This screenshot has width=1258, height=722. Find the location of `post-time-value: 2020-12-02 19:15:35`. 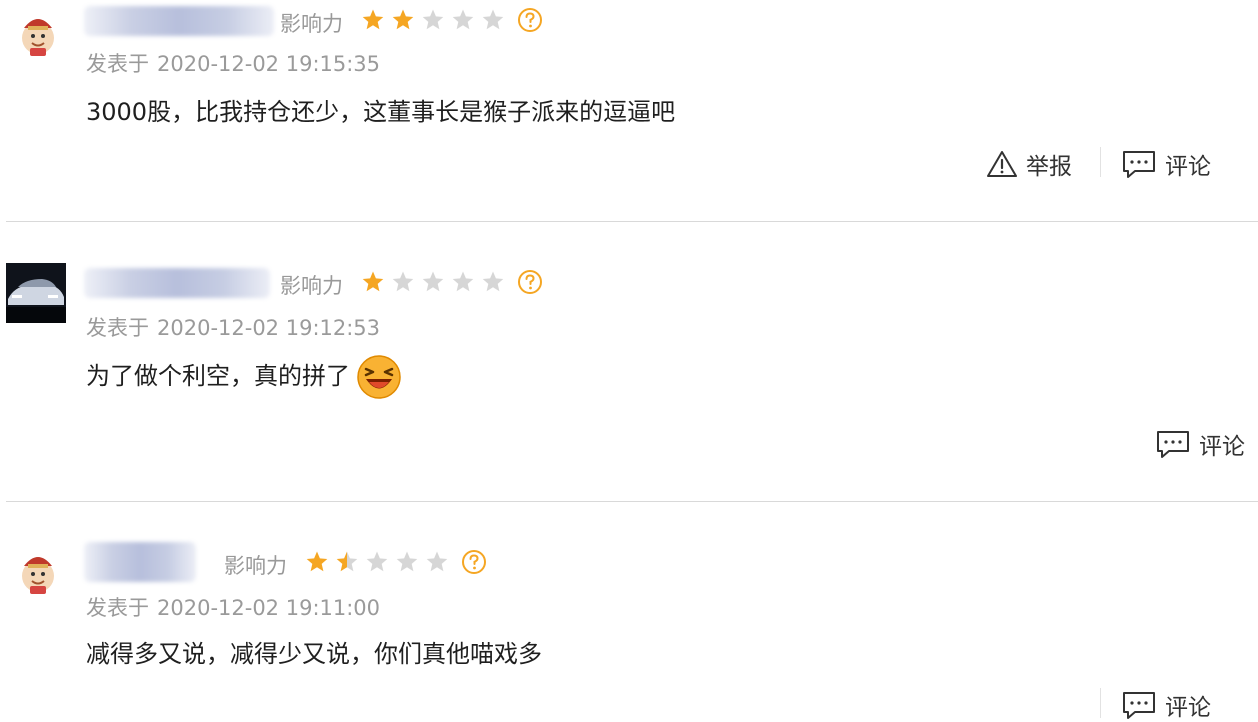

post-time-value: 2020-12-02 19:15:35 is located at coordinates (269, 64).